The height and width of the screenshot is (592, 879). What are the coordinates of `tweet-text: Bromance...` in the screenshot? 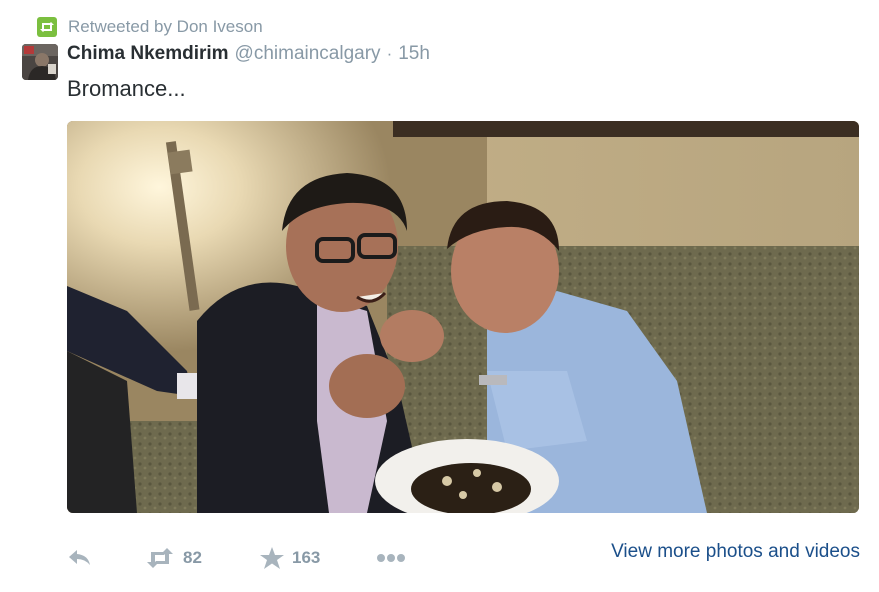 It's located at (126, 88).